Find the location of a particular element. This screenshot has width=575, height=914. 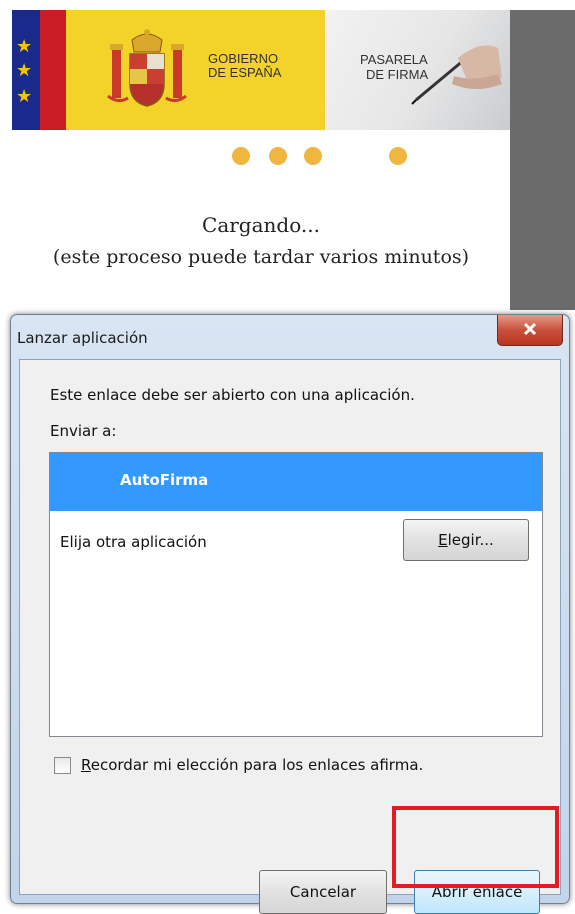

send-to-label: Enviar a: is located at coordinates (83, 431).